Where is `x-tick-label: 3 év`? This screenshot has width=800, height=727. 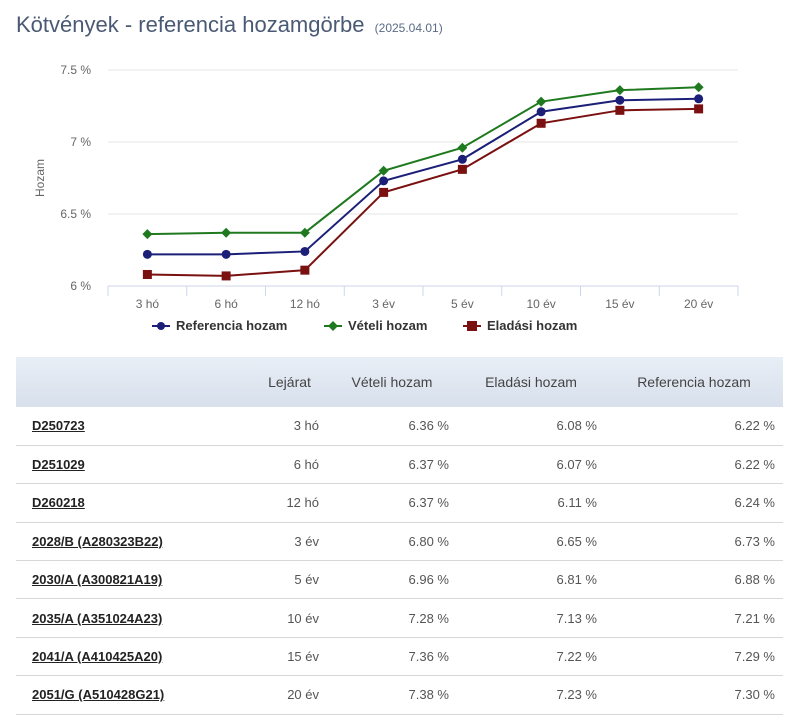 x-tick-label: 3 év is located at coordinates (383, 304).